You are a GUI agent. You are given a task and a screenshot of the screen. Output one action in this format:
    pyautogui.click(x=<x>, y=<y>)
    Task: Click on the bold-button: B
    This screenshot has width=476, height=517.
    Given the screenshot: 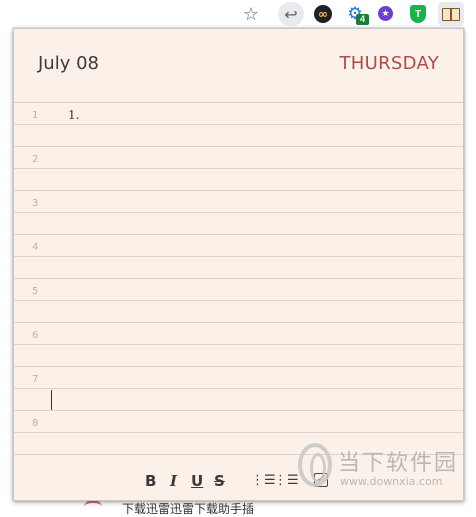 What is the action you would take?
    pyautogui.click(x=150, y=481)
    